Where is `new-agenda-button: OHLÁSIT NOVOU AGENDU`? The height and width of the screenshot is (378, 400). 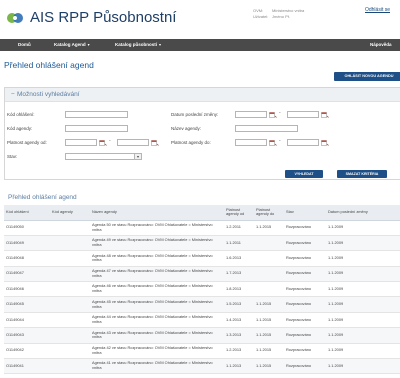 new-agenda-button: OHLÁSIT NOVOU AGENDU is located at coordinates (367, 76).